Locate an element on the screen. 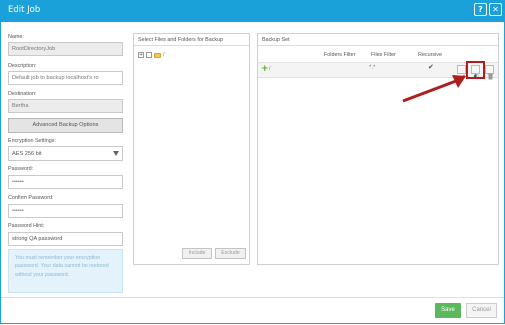  cancel-button: Cancel is located at coordinates (481, 310).